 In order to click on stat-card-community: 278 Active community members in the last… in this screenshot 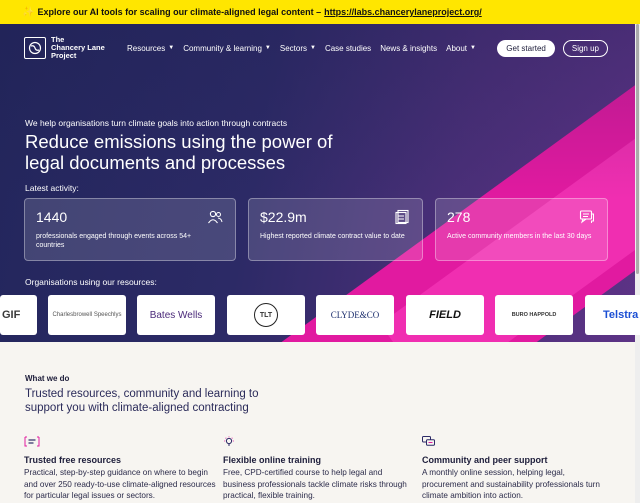, I will do `click(521, 229)`.